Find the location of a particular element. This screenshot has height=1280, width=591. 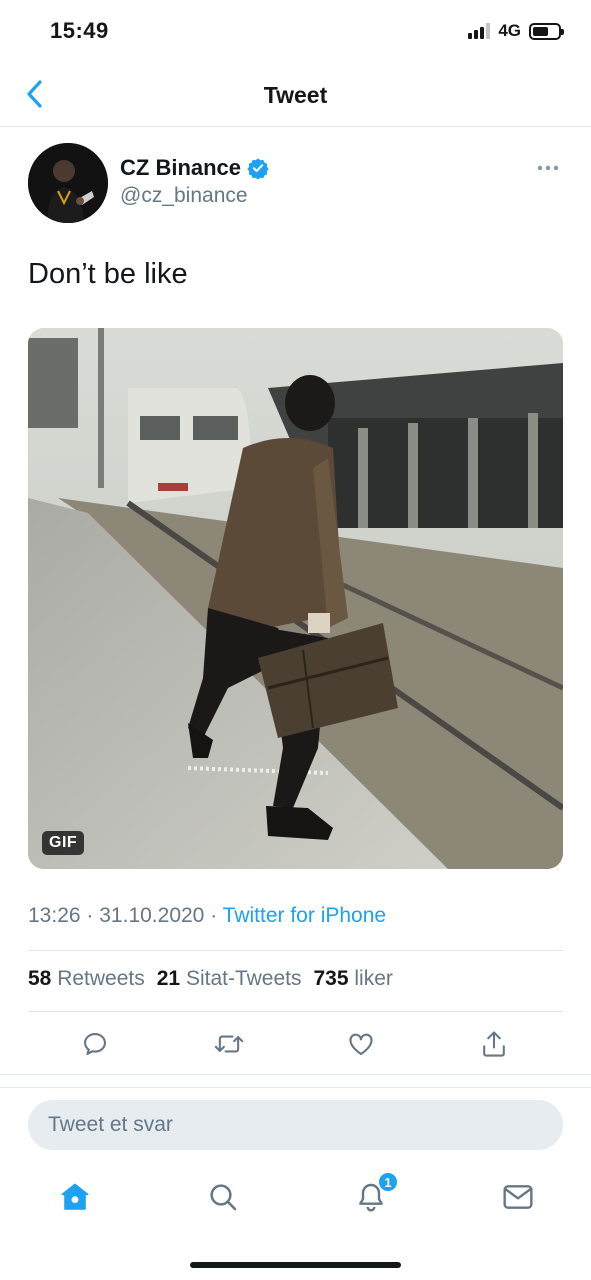

retweet-icon is located at coordinates (229, 1044).